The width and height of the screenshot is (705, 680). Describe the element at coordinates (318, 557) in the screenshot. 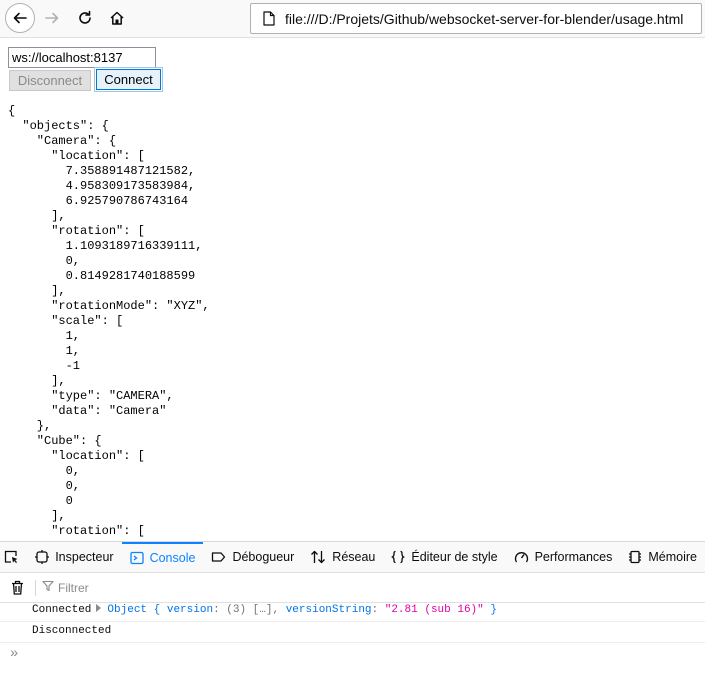

I see `network-icon` at that location.